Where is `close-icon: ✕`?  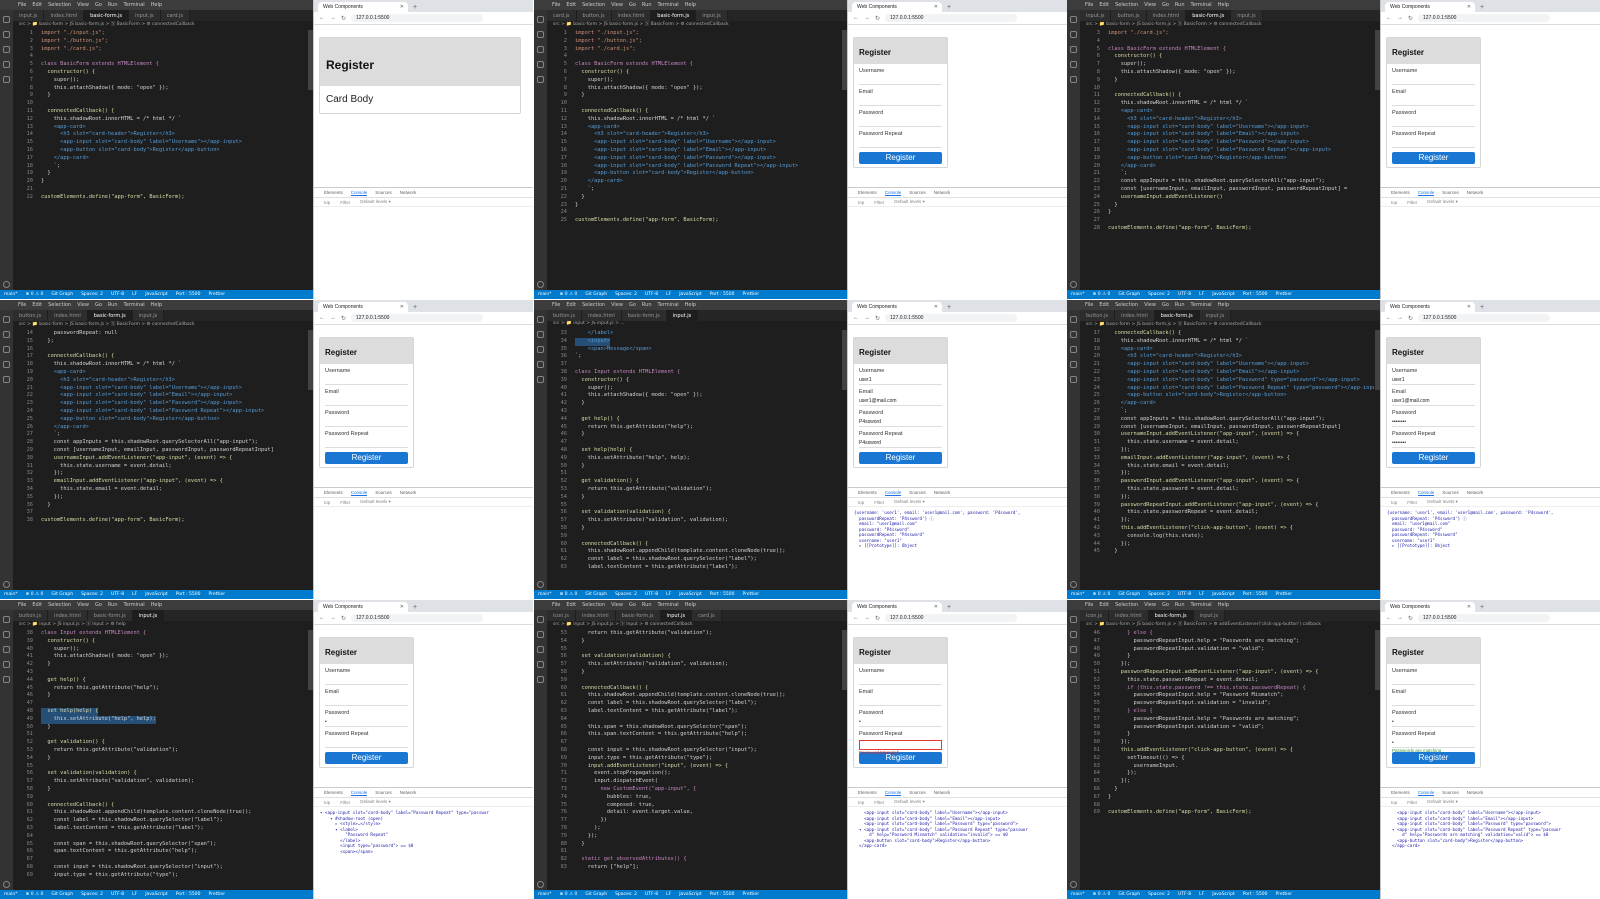
close-icon: ✕ is located at coordinates (402, 607).